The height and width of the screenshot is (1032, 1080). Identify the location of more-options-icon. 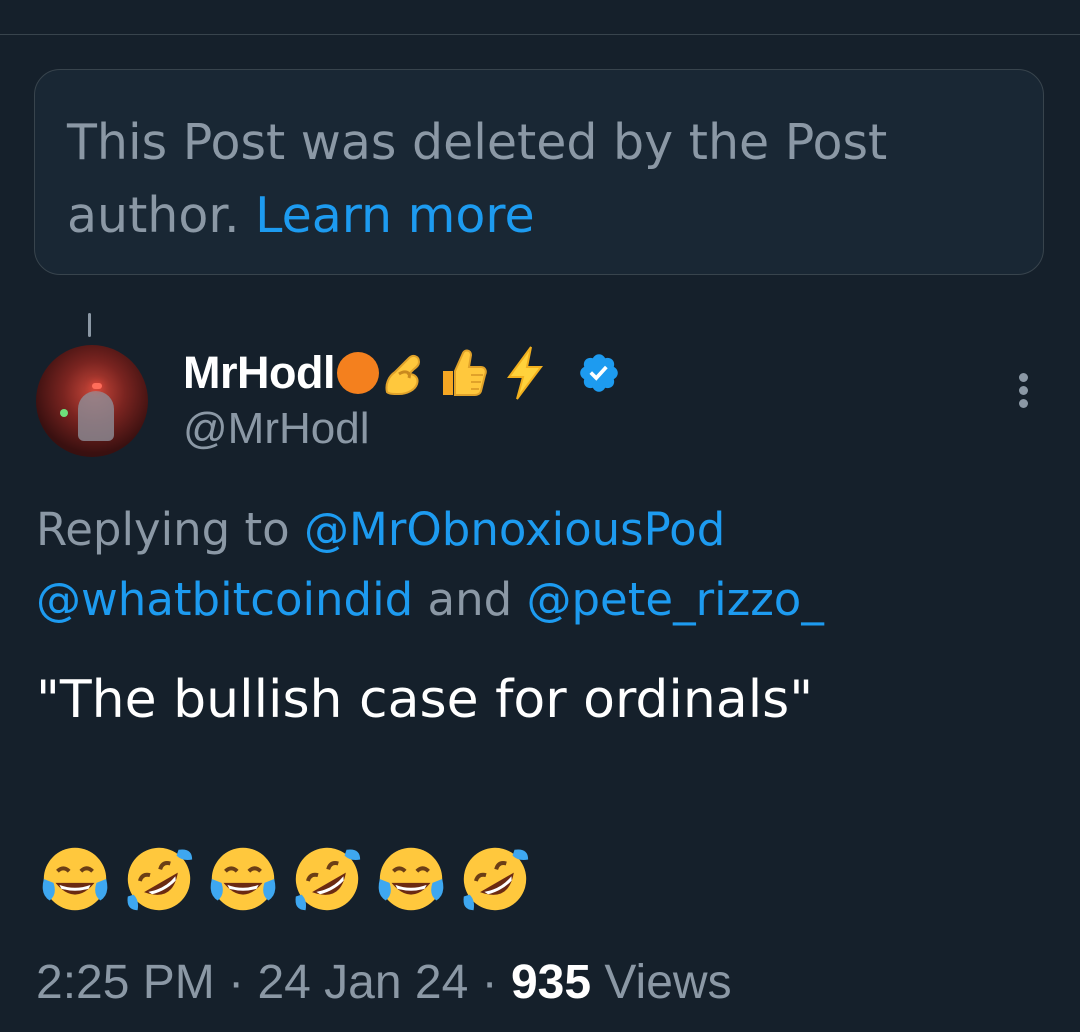
(1024, 391).